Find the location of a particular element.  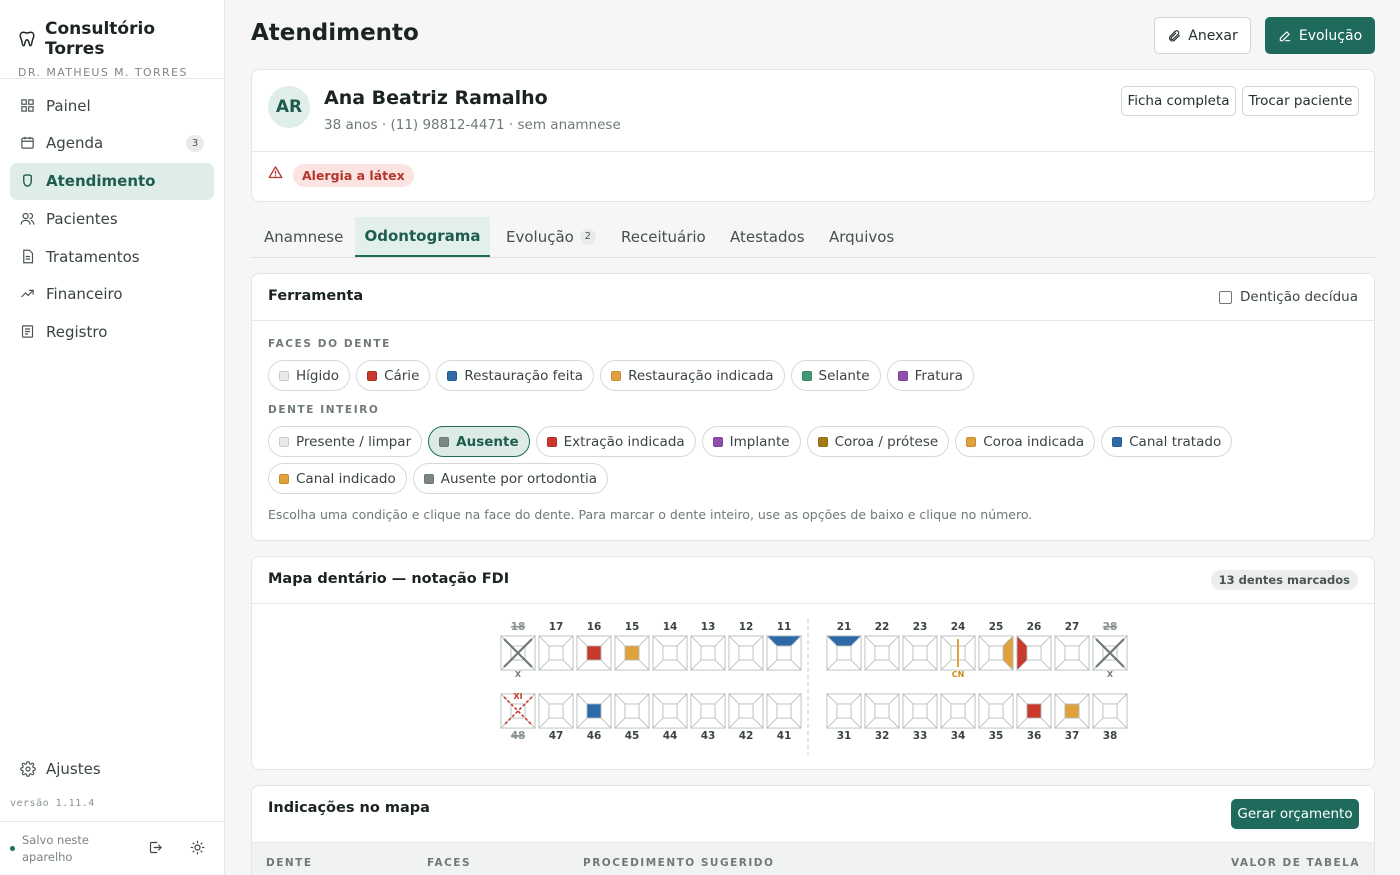

tooth-12: 12 is located at coordinates (746, 646).